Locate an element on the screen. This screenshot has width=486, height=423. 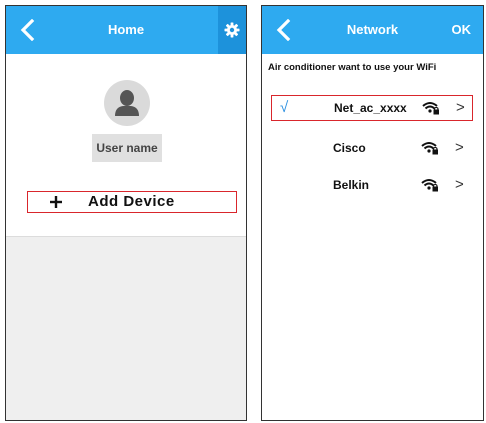
network-item-belkin: Belkin > is located at coordinates (372, 186).